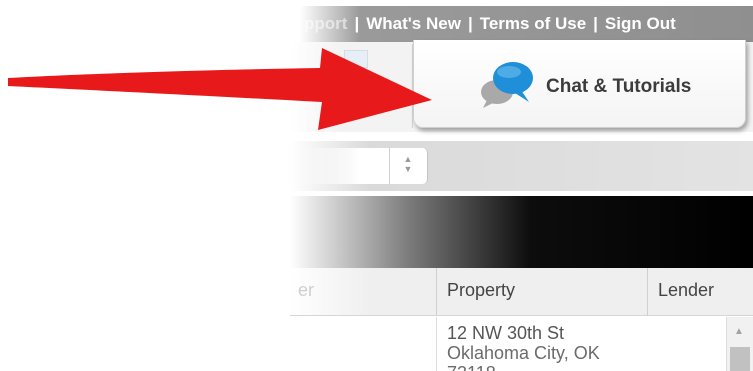 The height and width of the screenshot is (371, 753). I want to click on header-band, so click(521, 232).